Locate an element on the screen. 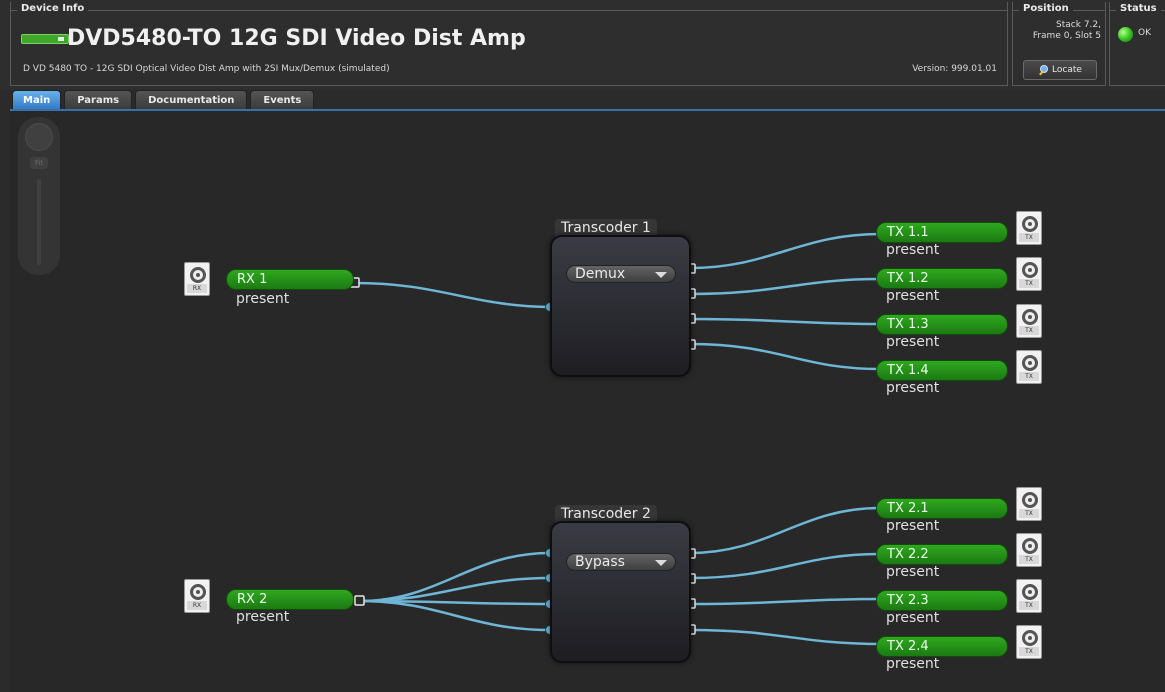 This screenshot has height=692, width=1165. tx2-1-pill: TX 2.1 is located at coordinates (942, 508).